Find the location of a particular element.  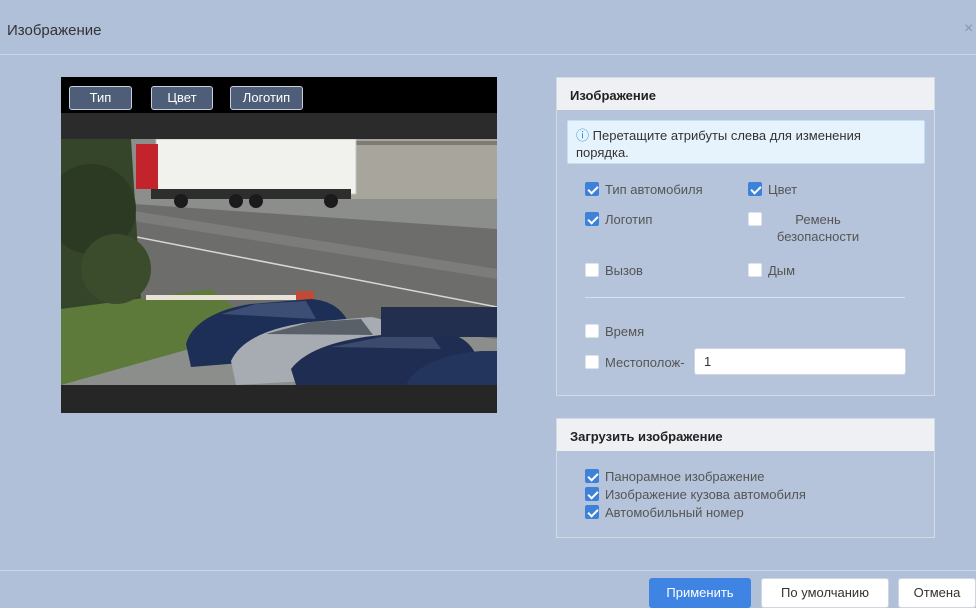

preview-tag-bar: Тип Цвет Логотип is located at coordinates (279, 95).